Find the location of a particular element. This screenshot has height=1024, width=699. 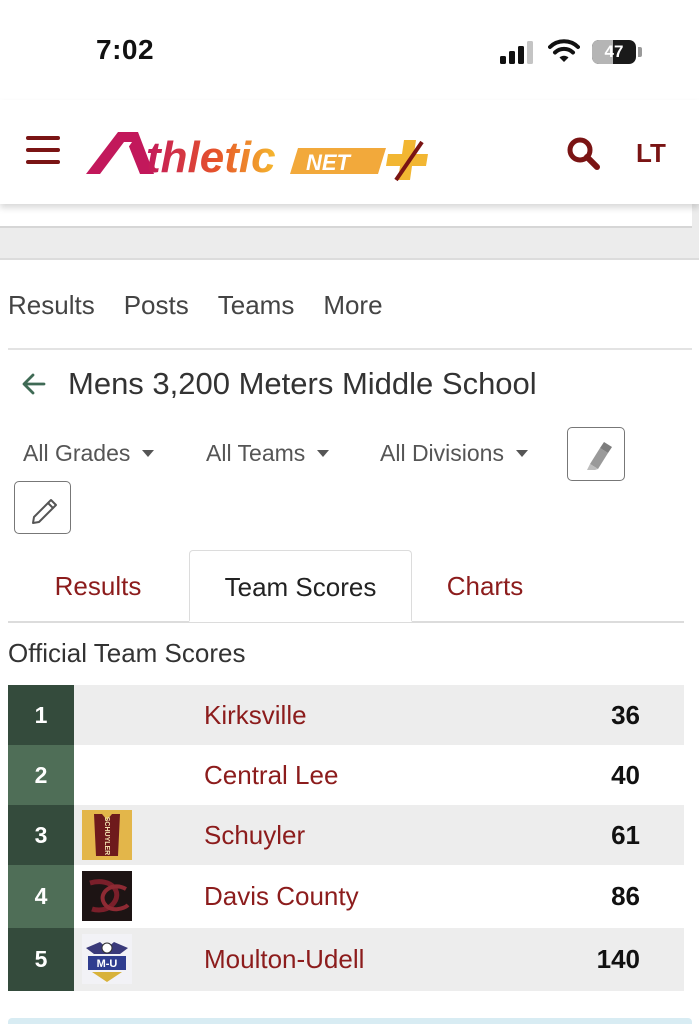

schuyler-logo-text: SCHUYLER is located at coordinates (106, 836).